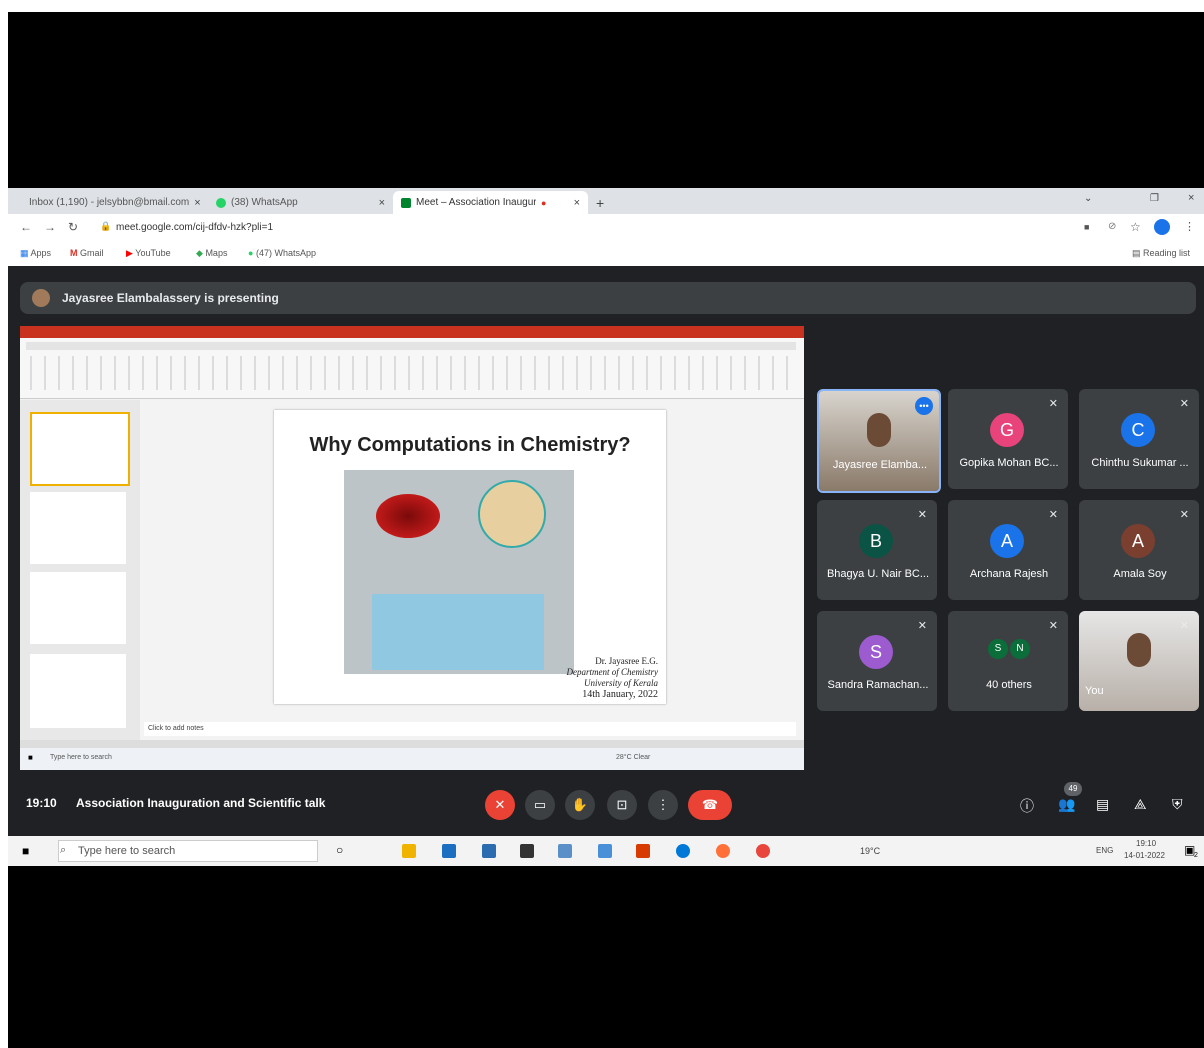 The image size is (1204, 1048). Describe the element at coordinates (1138, 430) in the screenshot. I see `participant-avatar: C` at that location.